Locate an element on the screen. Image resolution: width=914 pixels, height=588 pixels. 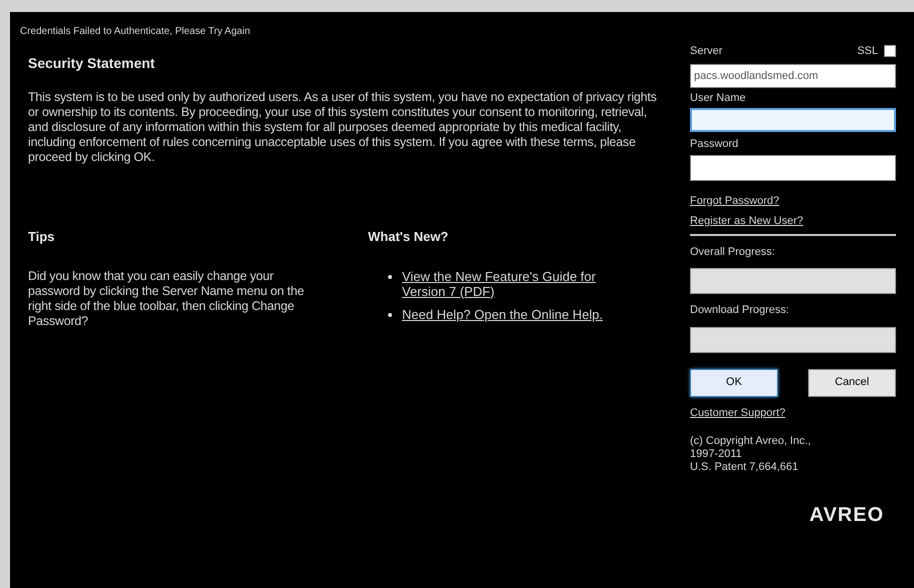
section-heading: What's New? is located at coordinates (409, 237).